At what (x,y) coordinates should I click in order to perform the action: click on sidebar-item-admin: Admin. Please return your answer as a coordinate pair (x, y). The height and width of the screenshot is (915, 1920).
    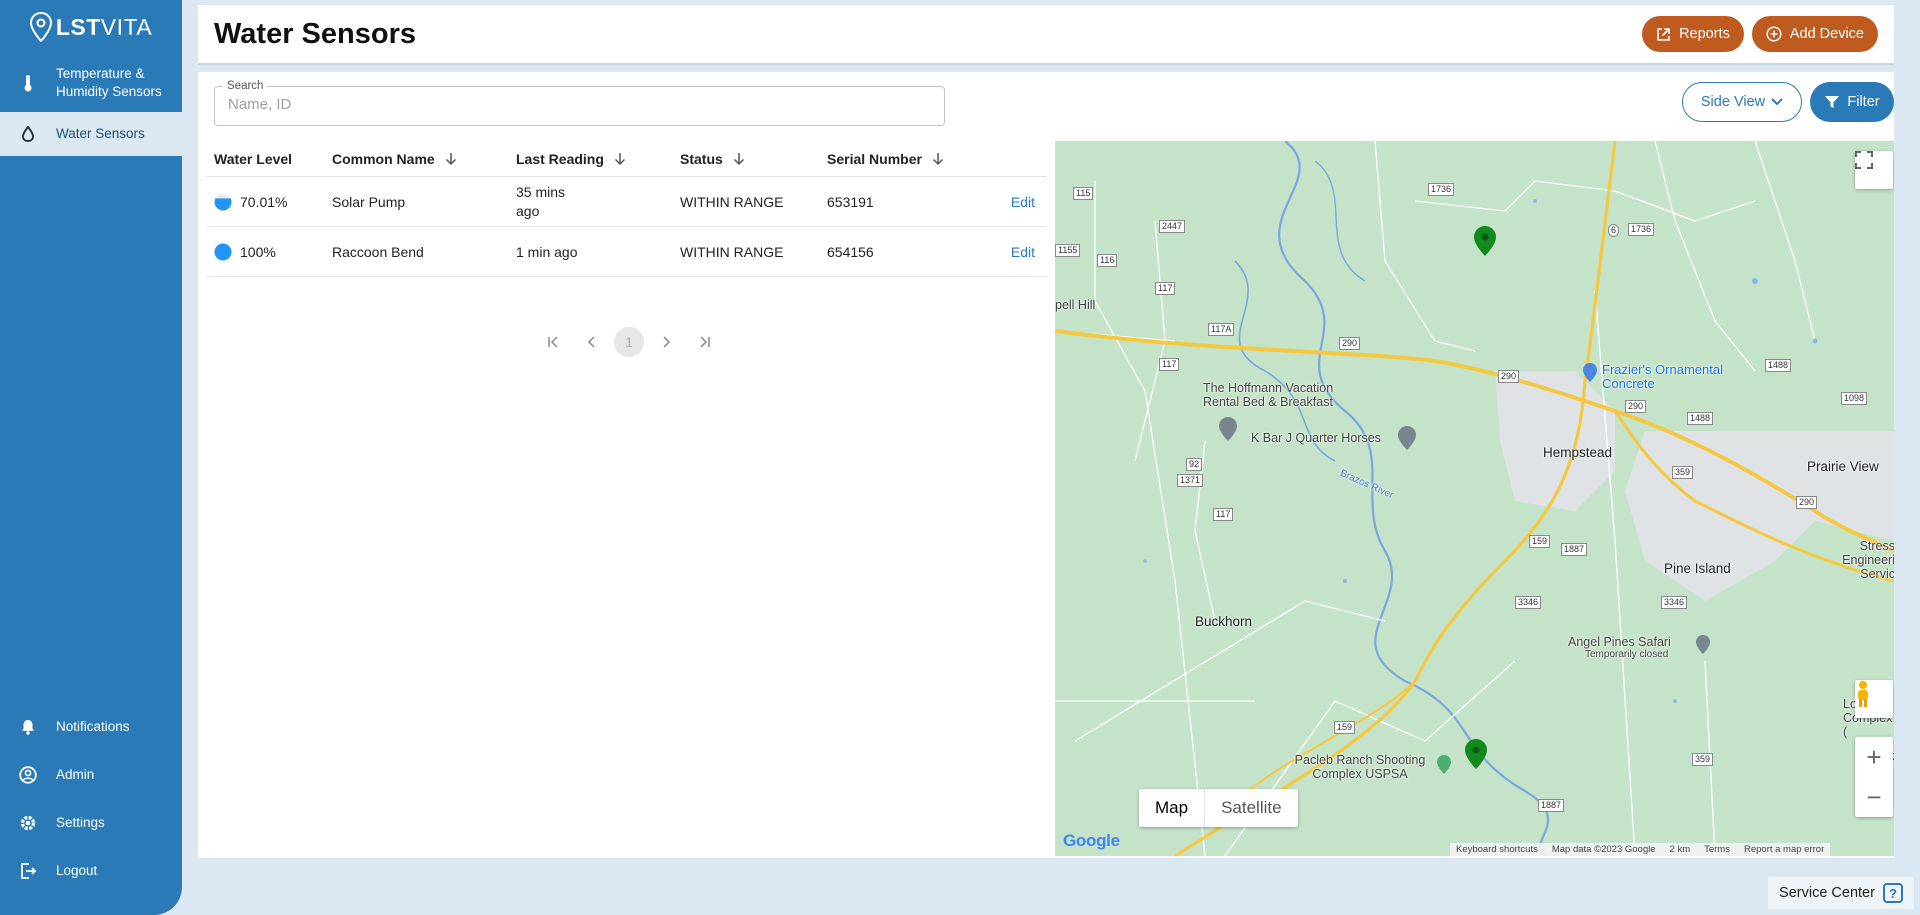
    Looking at the image, I should click on (91, 775).